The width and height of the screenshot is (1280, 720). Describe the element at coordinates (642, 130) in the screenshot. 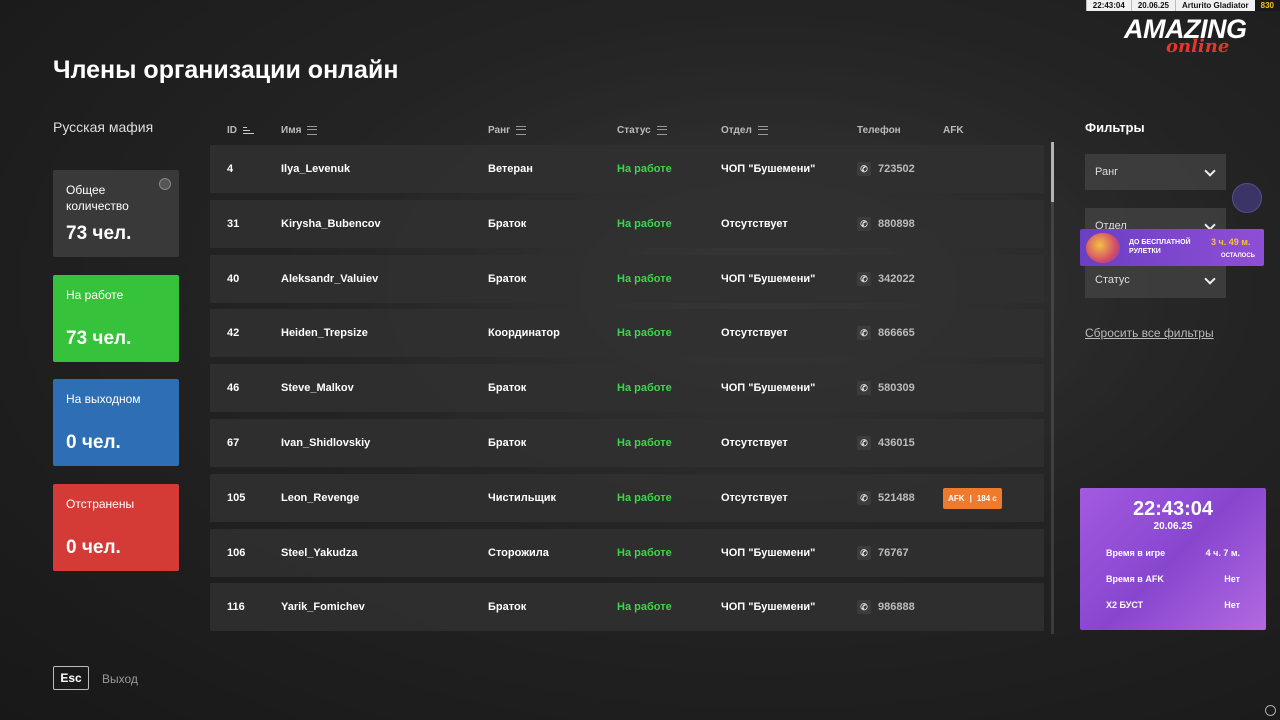

I see `column-header-status: Статус` at that location.